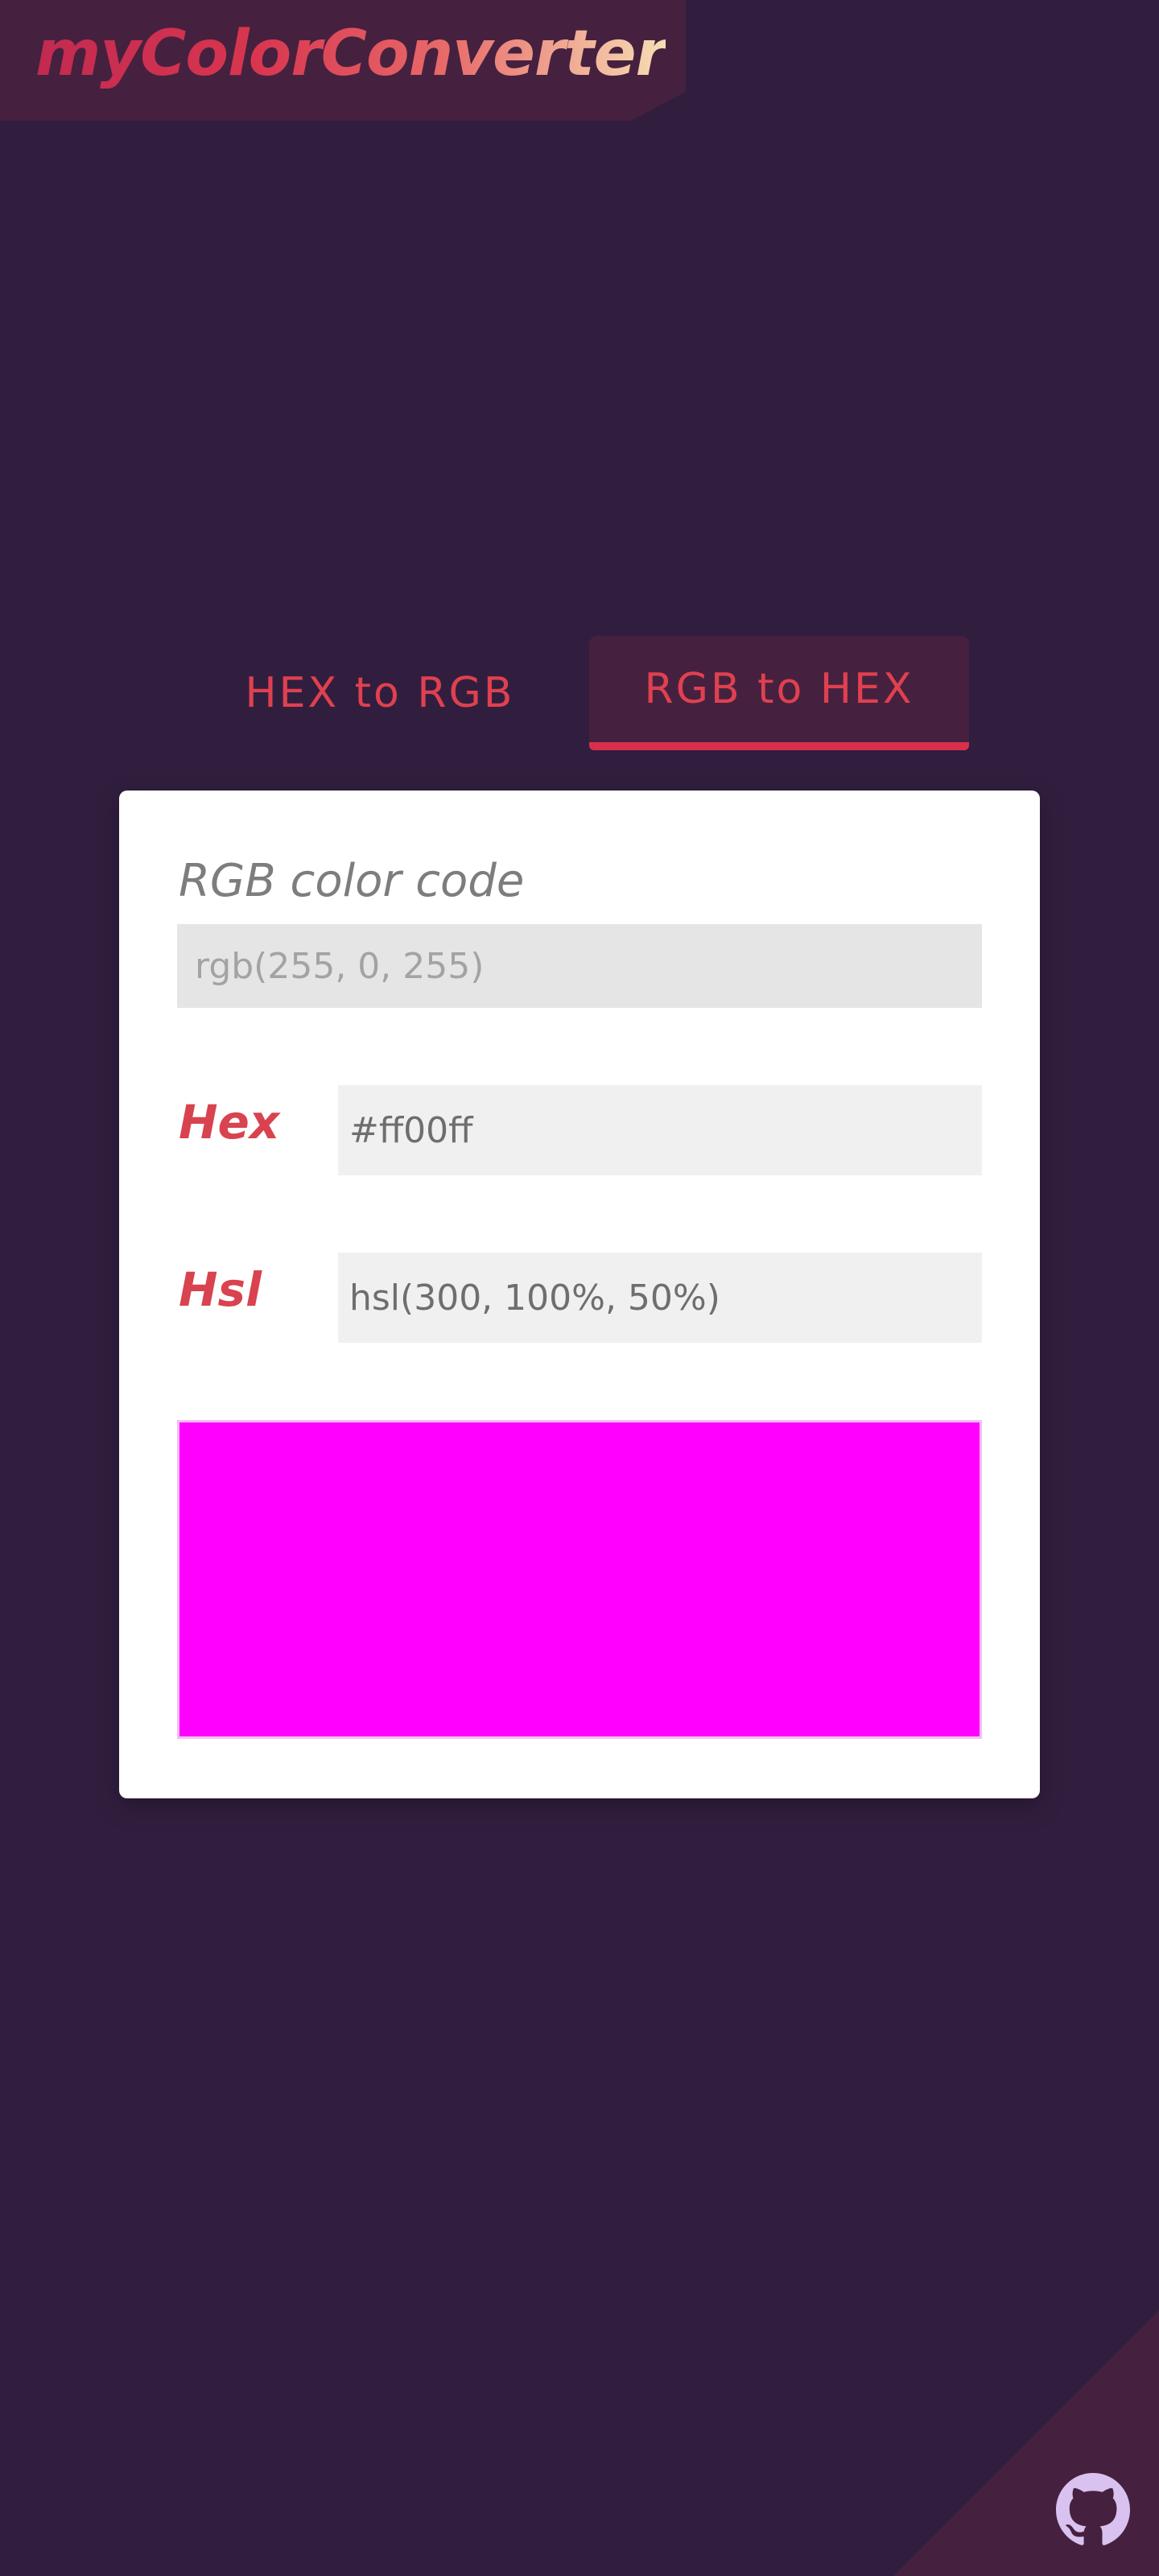 This screenshot has width=1159, height=2576. What do you see at coordinates (579, 1579) in the screenshot?
I see `color-preview-swatch` at bounding box center [579, 1579].